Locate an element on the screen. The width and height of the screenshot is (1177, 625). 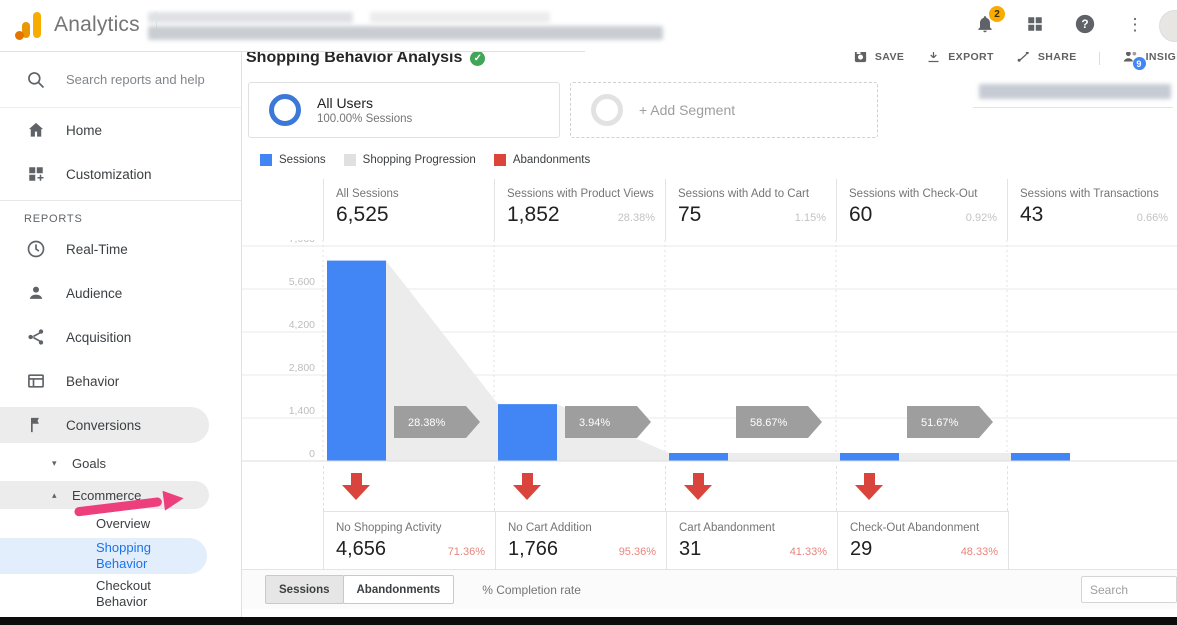
action-label: INSIGHT is located at coordinates (1161, 57).